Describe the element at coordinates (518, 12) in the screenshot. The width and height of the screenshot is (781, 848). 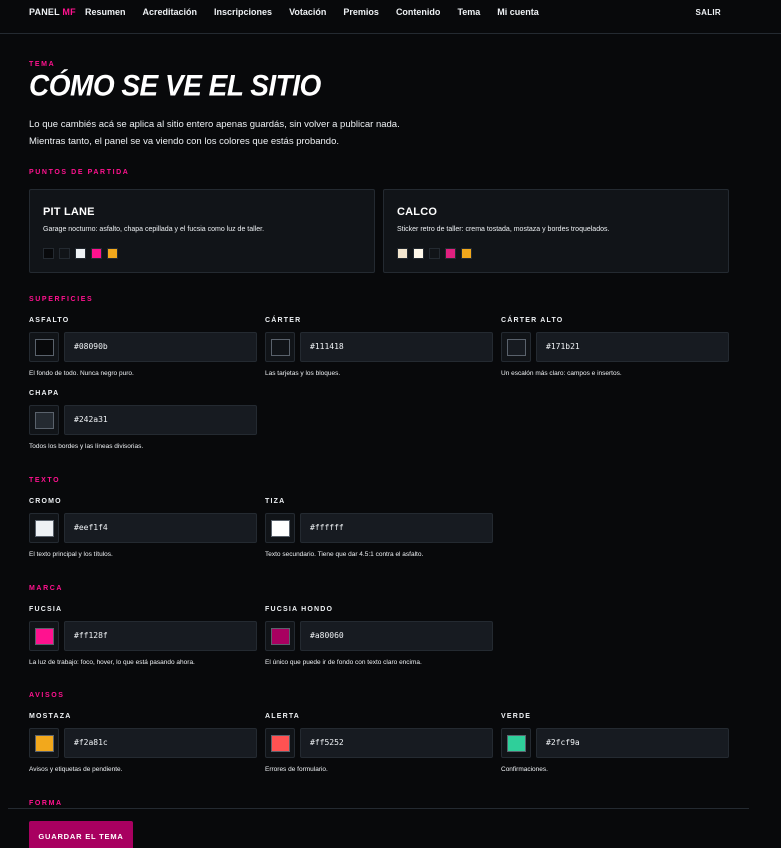
I see `nav-link-mi-cuenta: Mi cuenta` at that location.